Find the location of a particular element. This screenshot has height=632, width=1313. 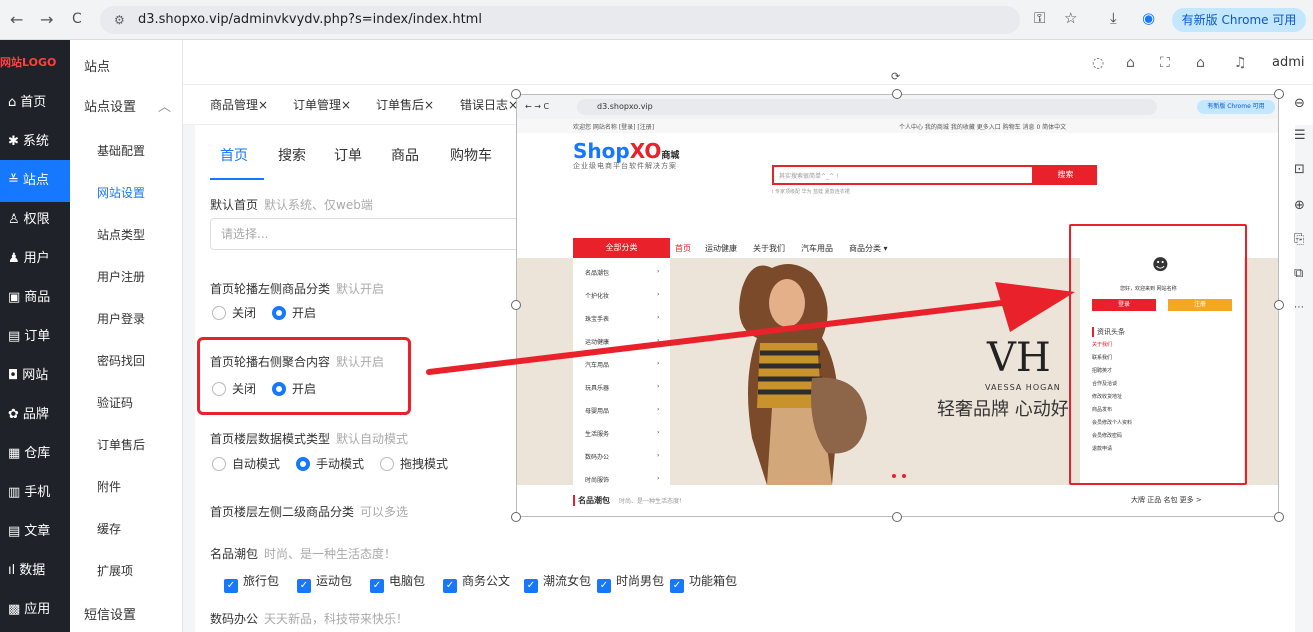

sub-item-9: 缓存 is located at coordinates (126, 528).